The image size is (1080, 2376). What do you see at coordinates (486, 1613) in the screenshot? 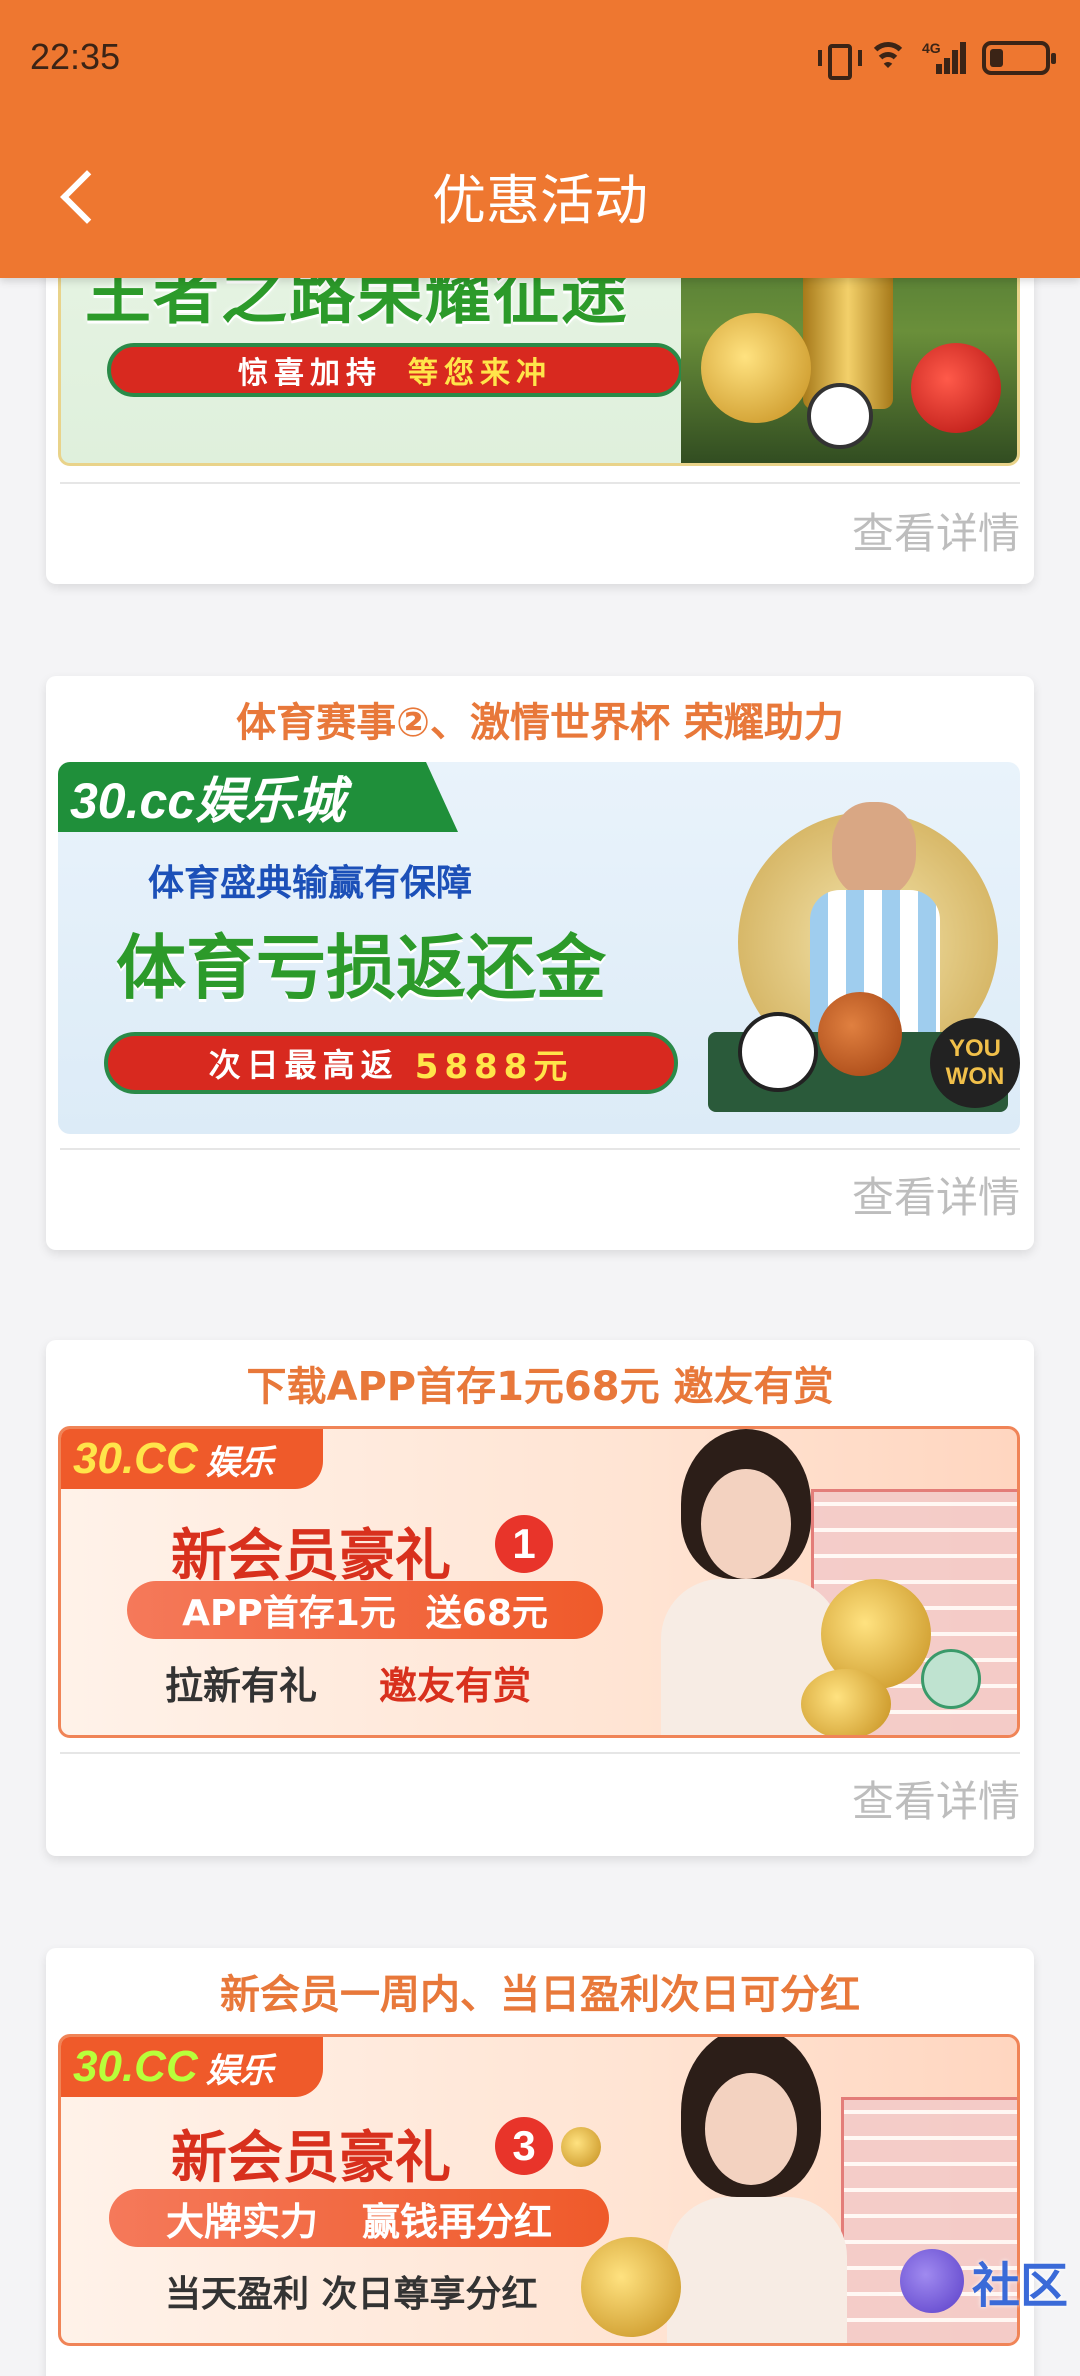
I see `banner-pill-right: 送68元` at bounding box center [486, 1613].